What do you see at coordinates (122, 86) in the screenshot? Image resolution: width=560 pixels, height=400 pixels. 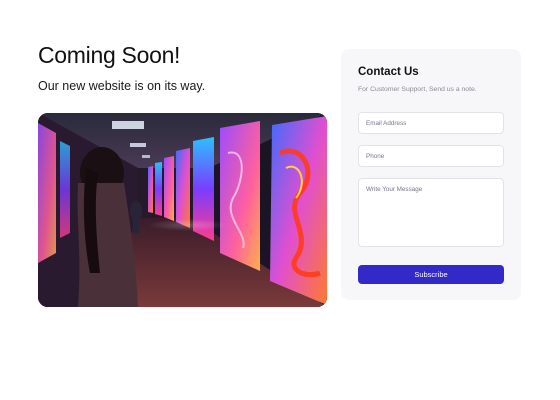 I see `page-subtitle: Our new website is on its way.` at bounding box center [122, 86].